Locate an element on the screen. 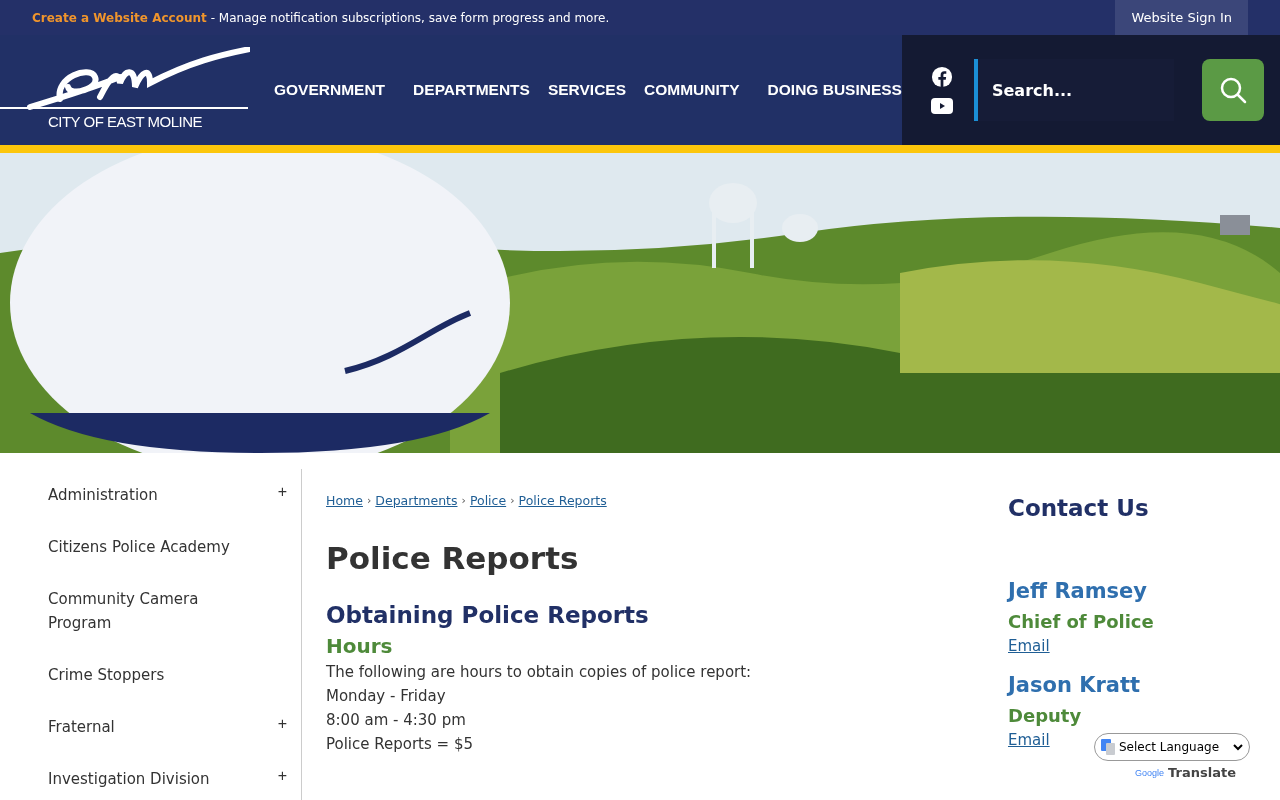 The image size is (1280, 800). body-text: Monday - Friday is located at coordinates (386, 696).